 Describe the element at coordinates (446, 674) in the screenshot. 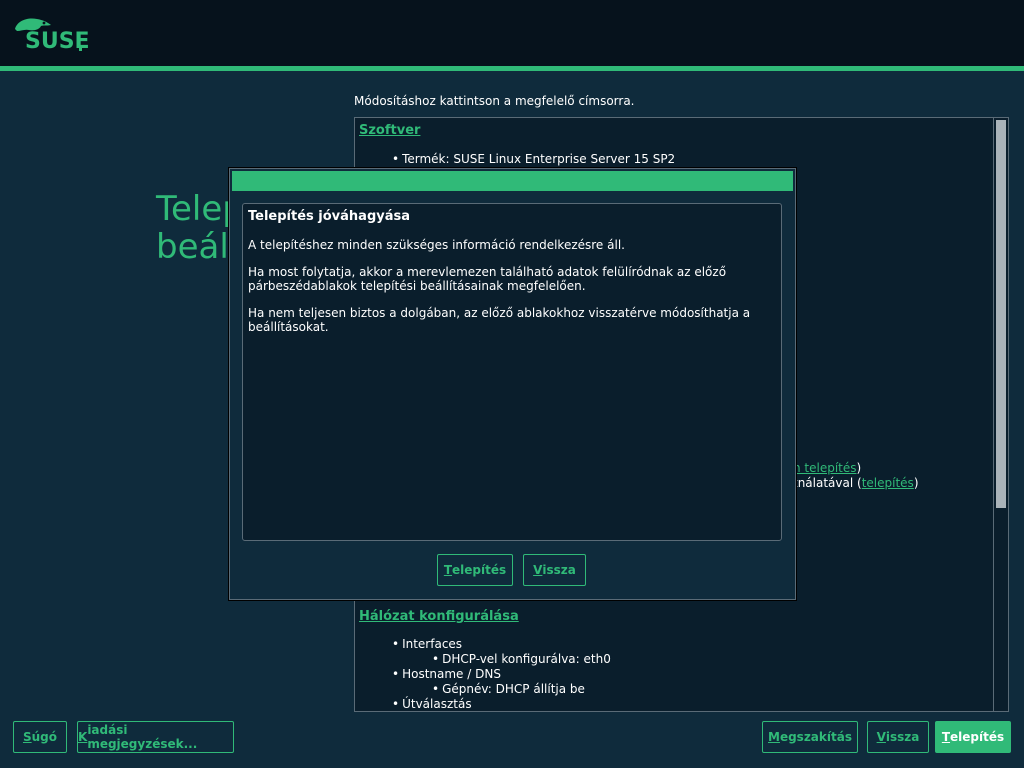

I see `network-item: Hostname / DNS` at that location.